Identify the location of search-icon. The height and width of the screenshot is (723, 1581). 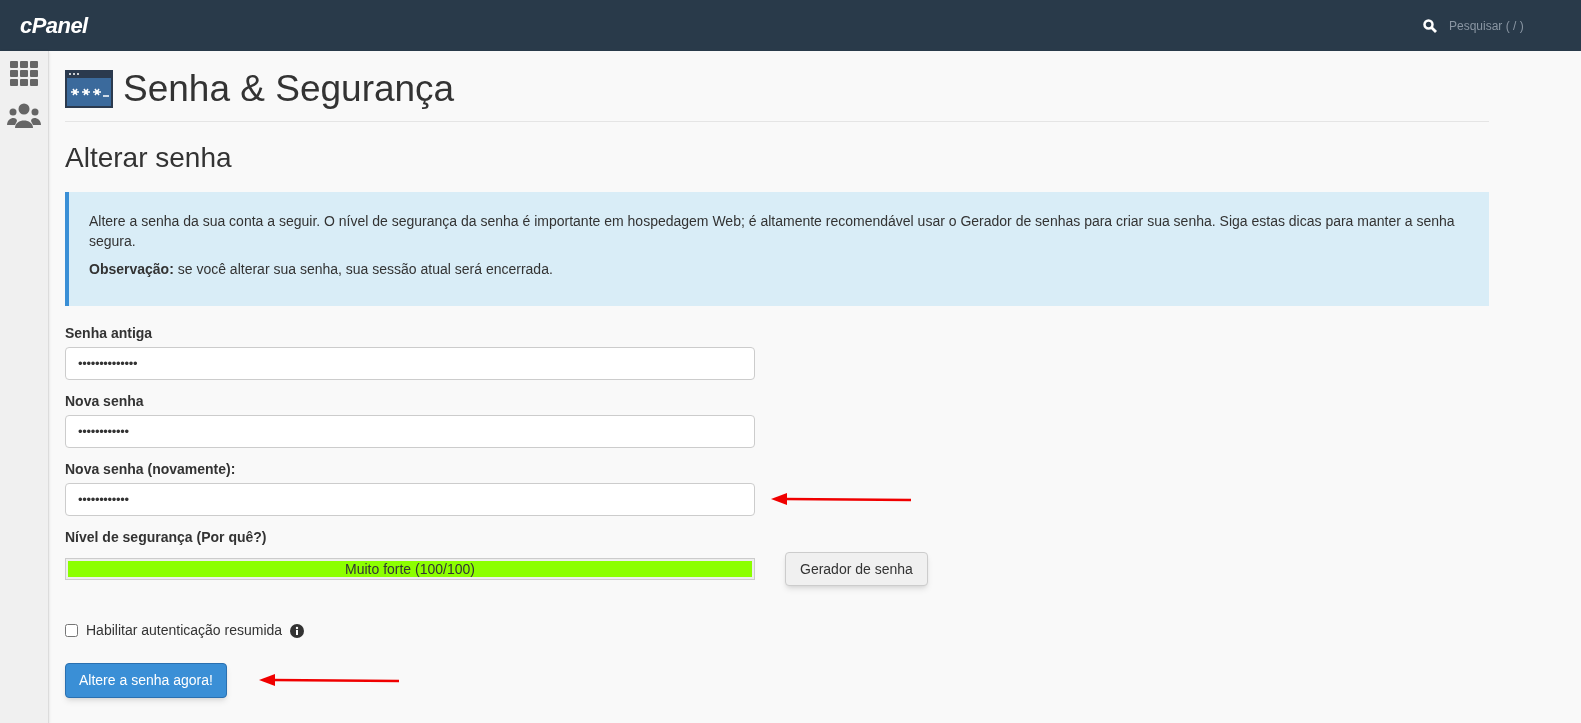
(1430, 25).